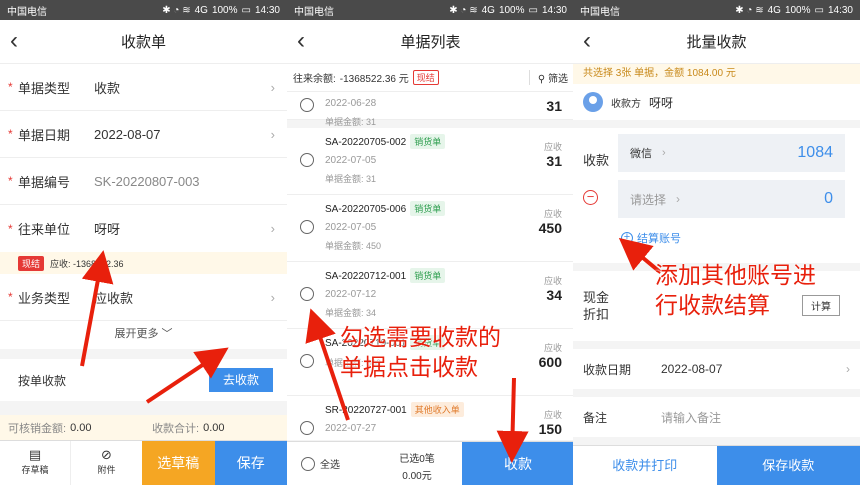 The height and width of the screenshot is (485, 860). What do you see at coordinates (143, 87) in the screenshot?
I see `row-bill-type: * 单据类型 收款 ›` at bounding box center [143, 87].